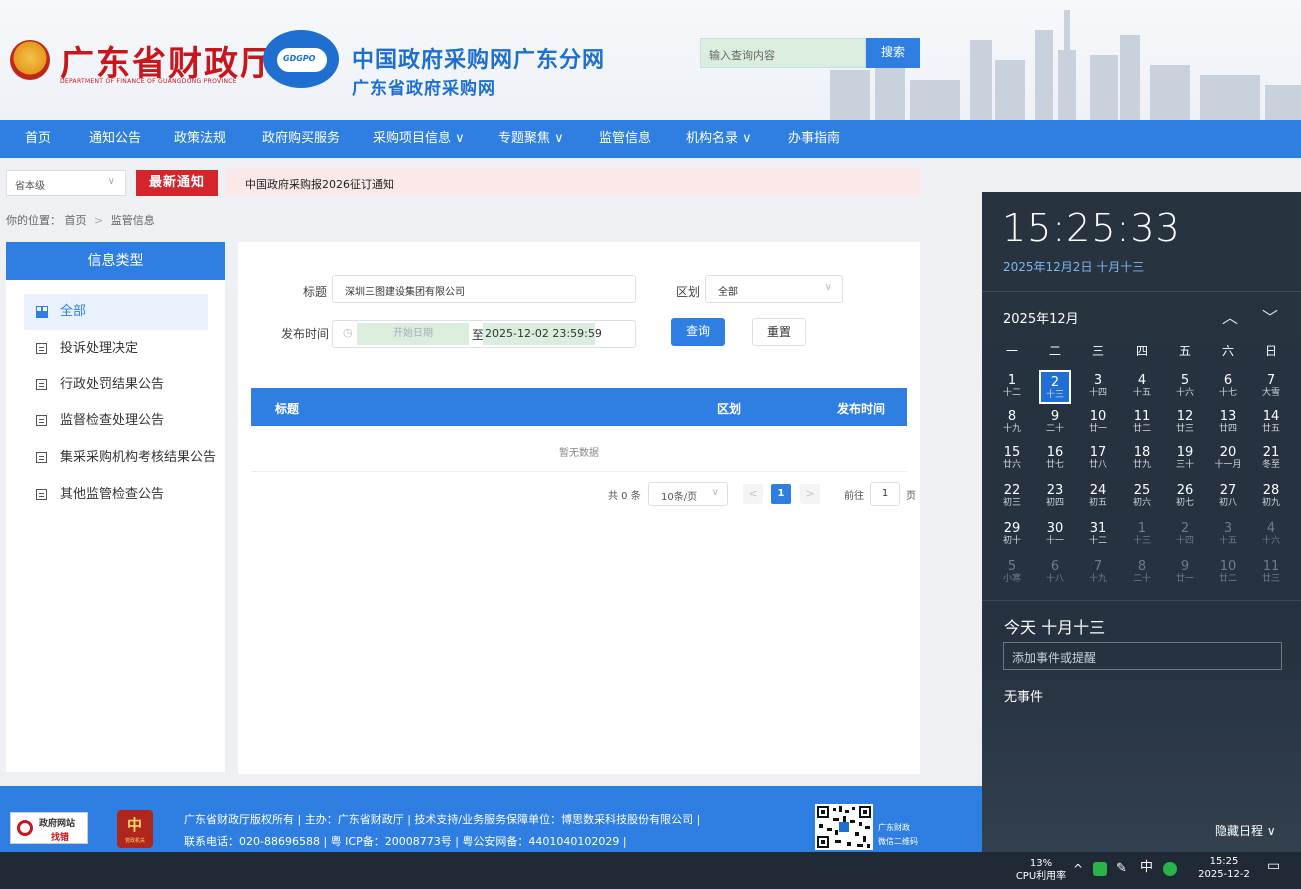  What do you see at coordinates (1270, 541) in the screenshot?
I see `lunar-date: 十六` at bounding box center [1270, 541].